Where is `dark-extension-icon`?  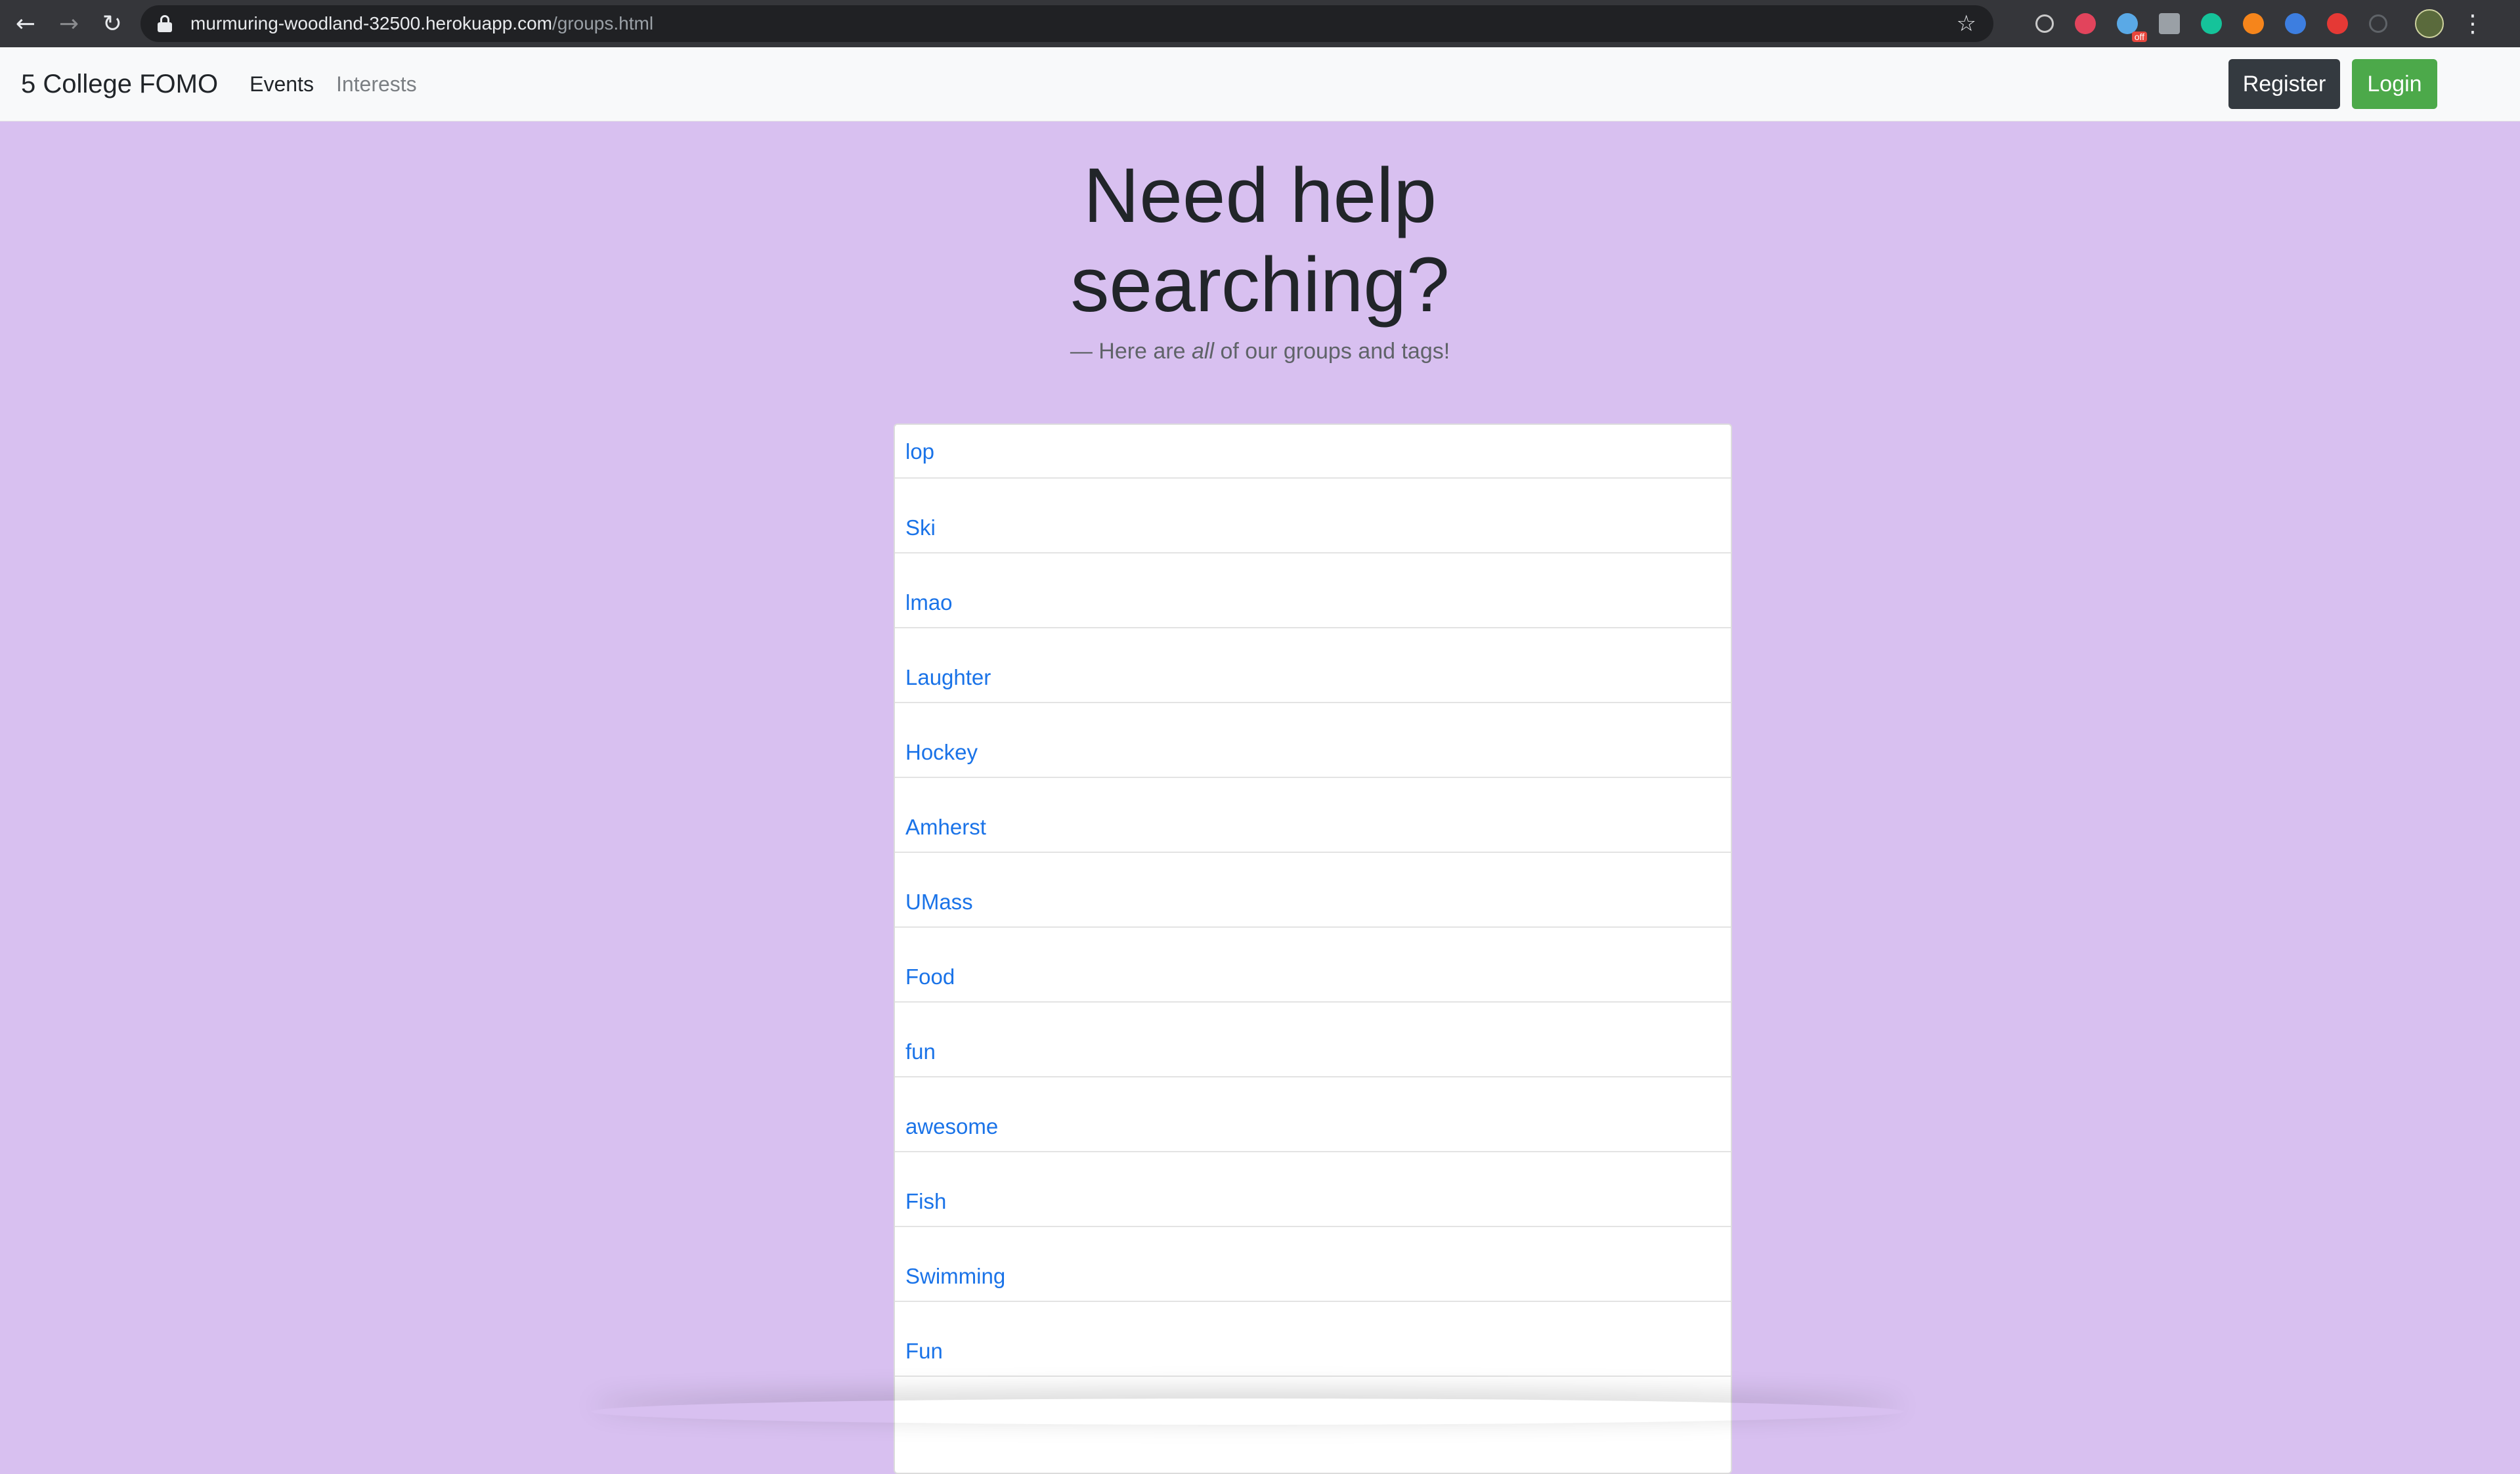 dark-extension-icon is located at coordinates (2378, 23).